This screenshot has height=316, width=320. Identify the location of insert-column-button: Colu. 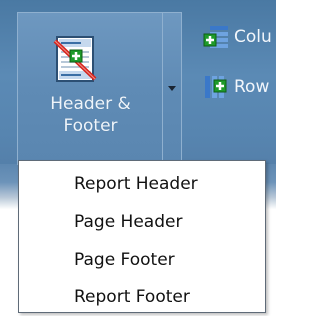
(237, 37).